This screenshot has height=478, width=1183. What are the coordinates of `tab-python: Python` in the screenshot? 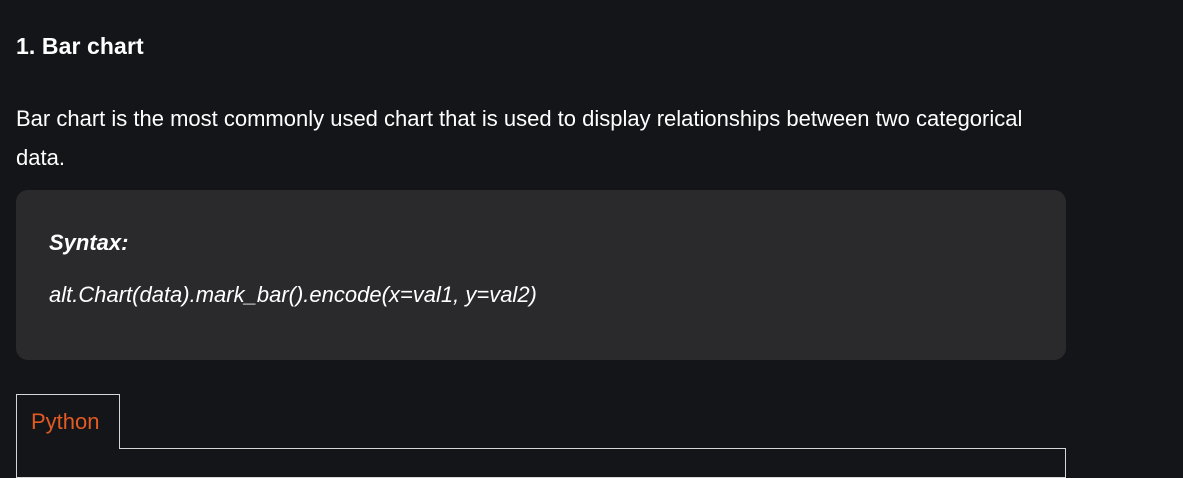 It's located at (68, 421).